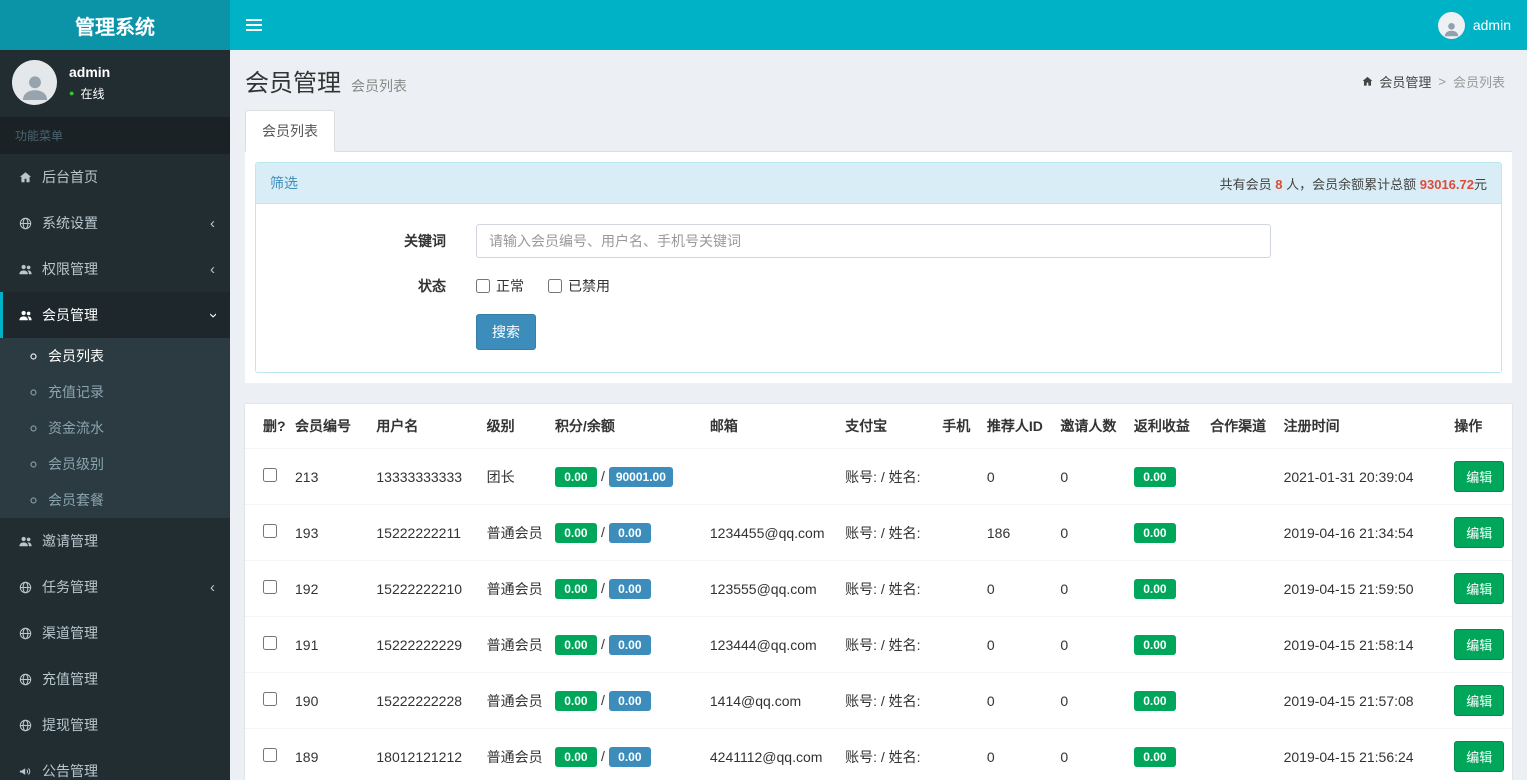 Image resolution: width=1527 pixels, height=780 pixels. I want to click on chevron-down-icon: ‹, so click(212, 315).